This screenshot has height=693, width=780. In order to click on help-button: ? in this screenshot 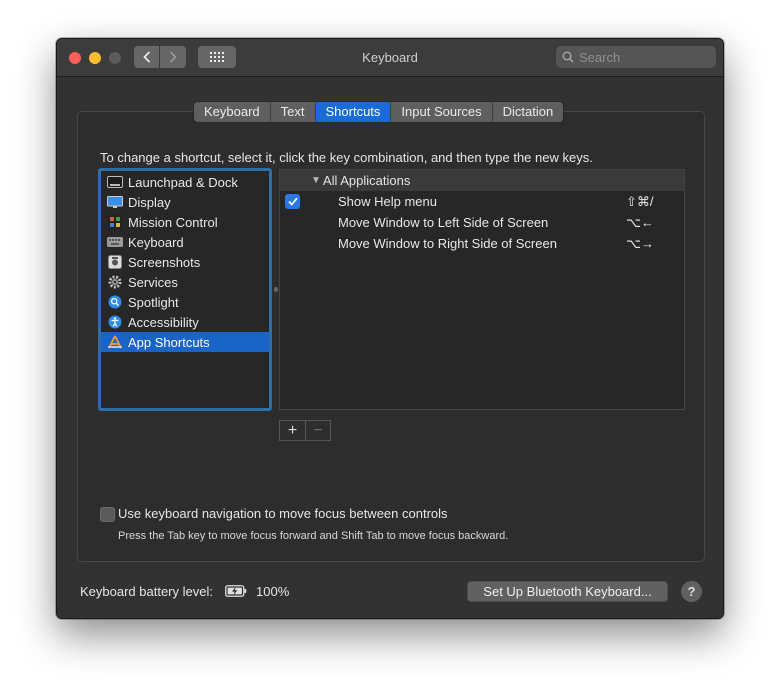, I will do `click(691, 591)`.